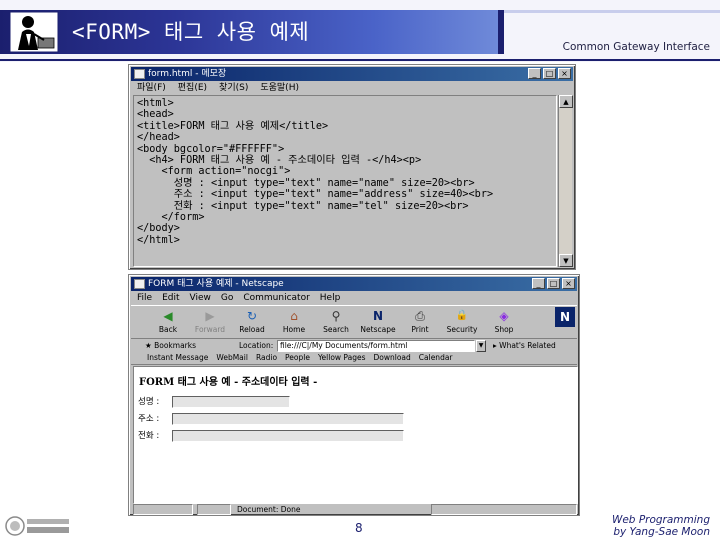  Describe the element at coordinates (266, 358) in the screenshot. I see `personal-item-radio: Radio` at that location.